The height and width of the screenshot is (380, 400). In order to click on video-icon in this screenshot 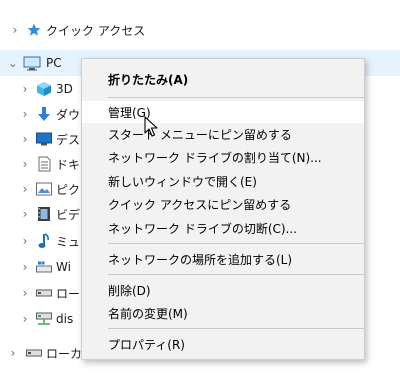, I will do `click(44, 214)`.